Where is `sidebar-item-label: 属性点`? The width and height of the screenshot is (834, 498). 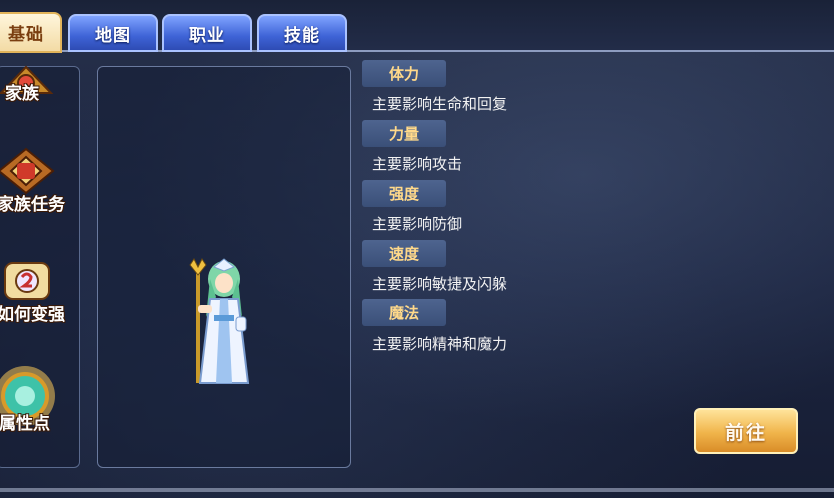 sidebar-item-label: 属性点 is located at coordinates (25, 424).